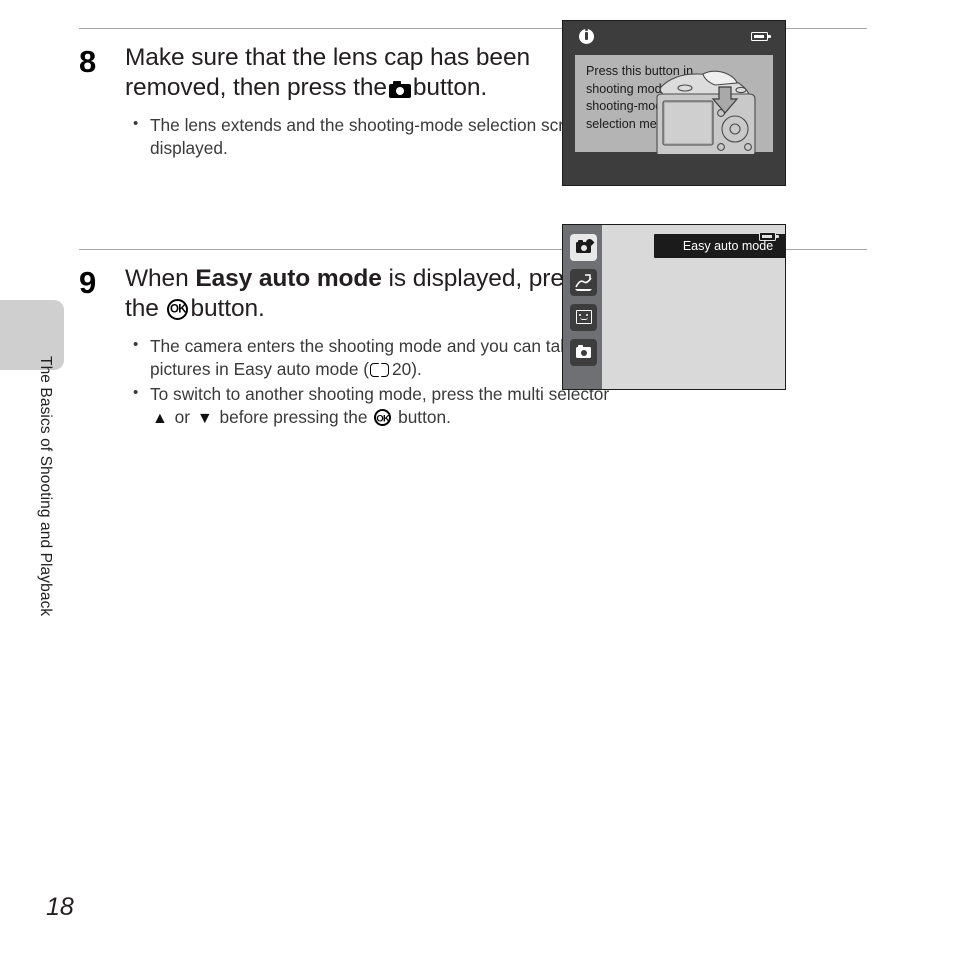  Describe the element at coordinates (380, 369) in the screenshot. I see `book-icon` at that location.